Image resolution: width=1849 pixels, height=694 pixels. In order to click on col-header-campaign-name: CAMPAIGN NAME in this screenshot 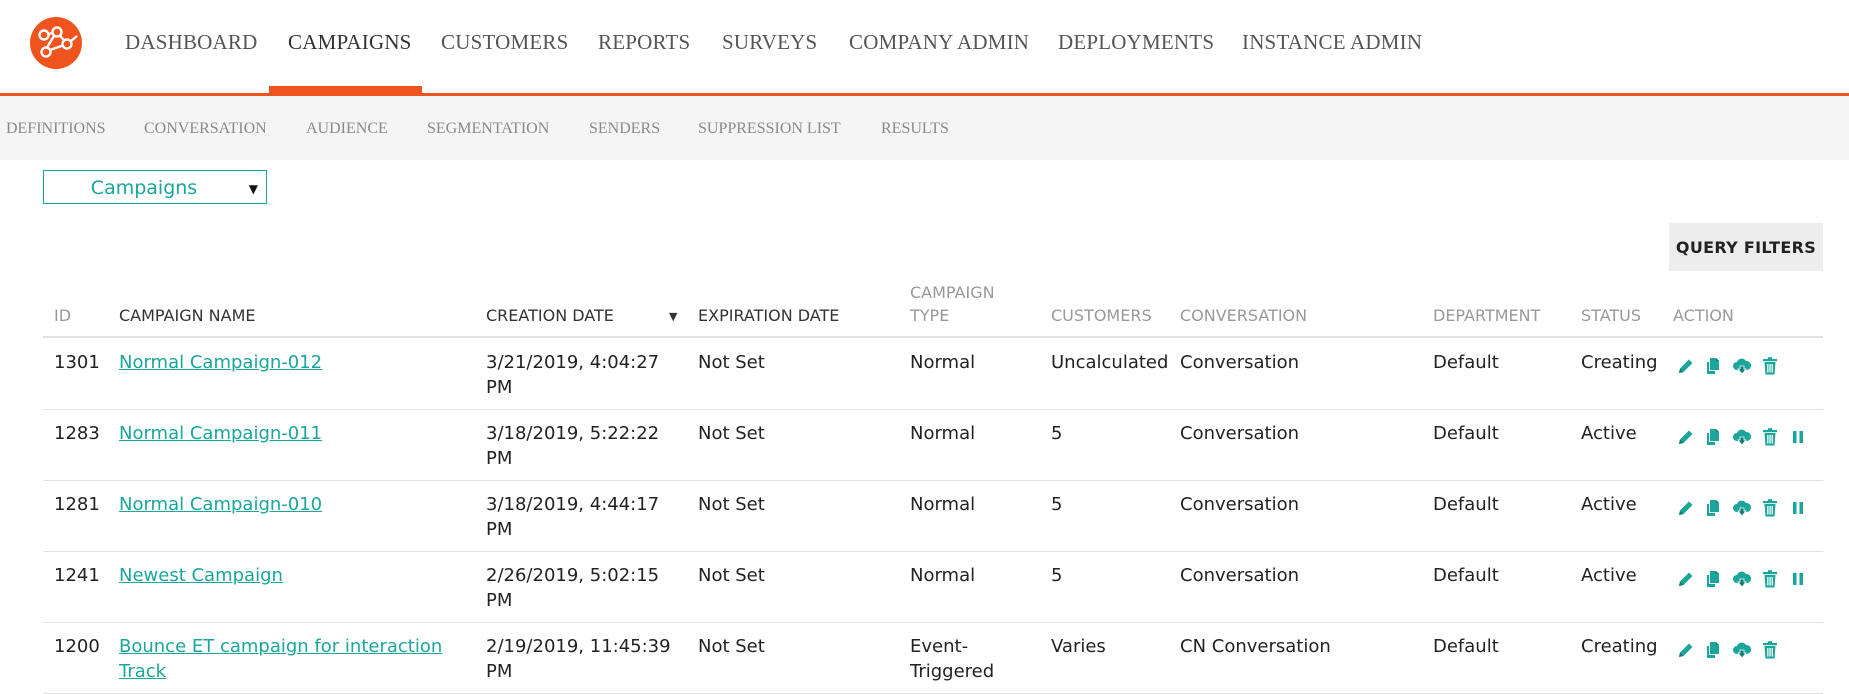, I will do `click(187, 315)`.